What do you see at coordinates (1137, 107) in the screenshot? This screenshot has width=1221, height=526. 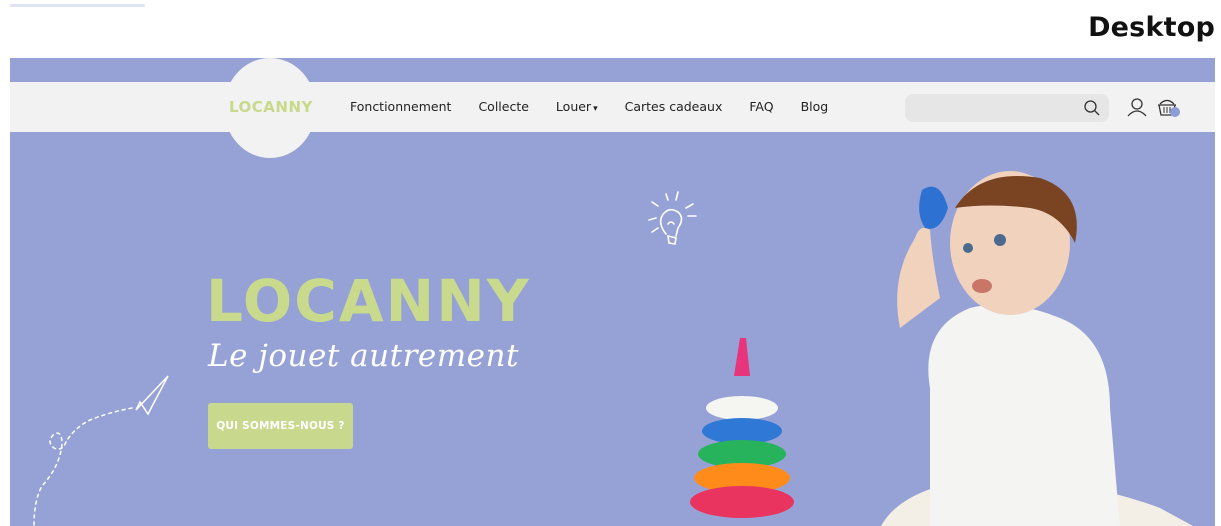 I see `user-icon` at bounding box center [1137, 107].